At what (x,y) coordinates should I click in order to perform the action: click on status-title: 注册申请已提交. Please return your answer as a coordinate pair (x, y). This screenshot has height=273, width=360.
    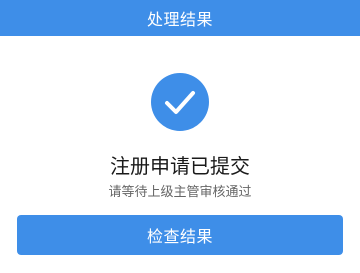
    Looking at the image, I should click on (180, 166).